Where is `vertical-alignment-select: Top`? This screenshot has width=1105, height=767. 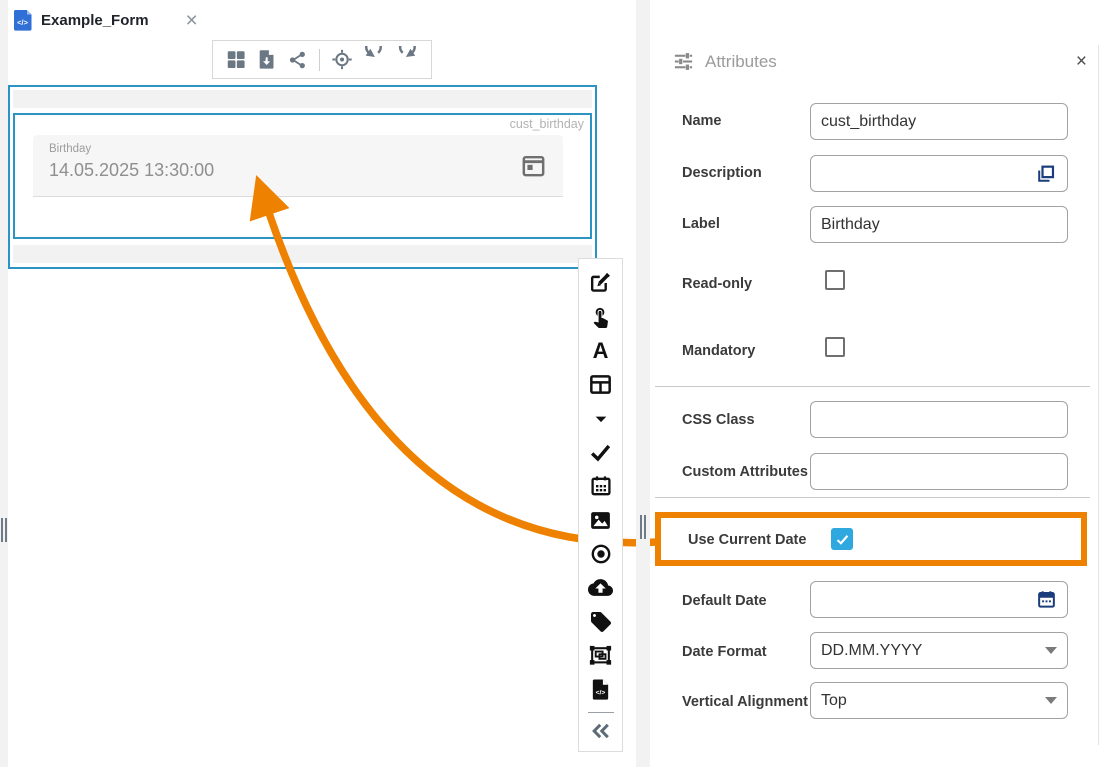 vertical-alignment-select: Top is located at coordinates (939, 700).